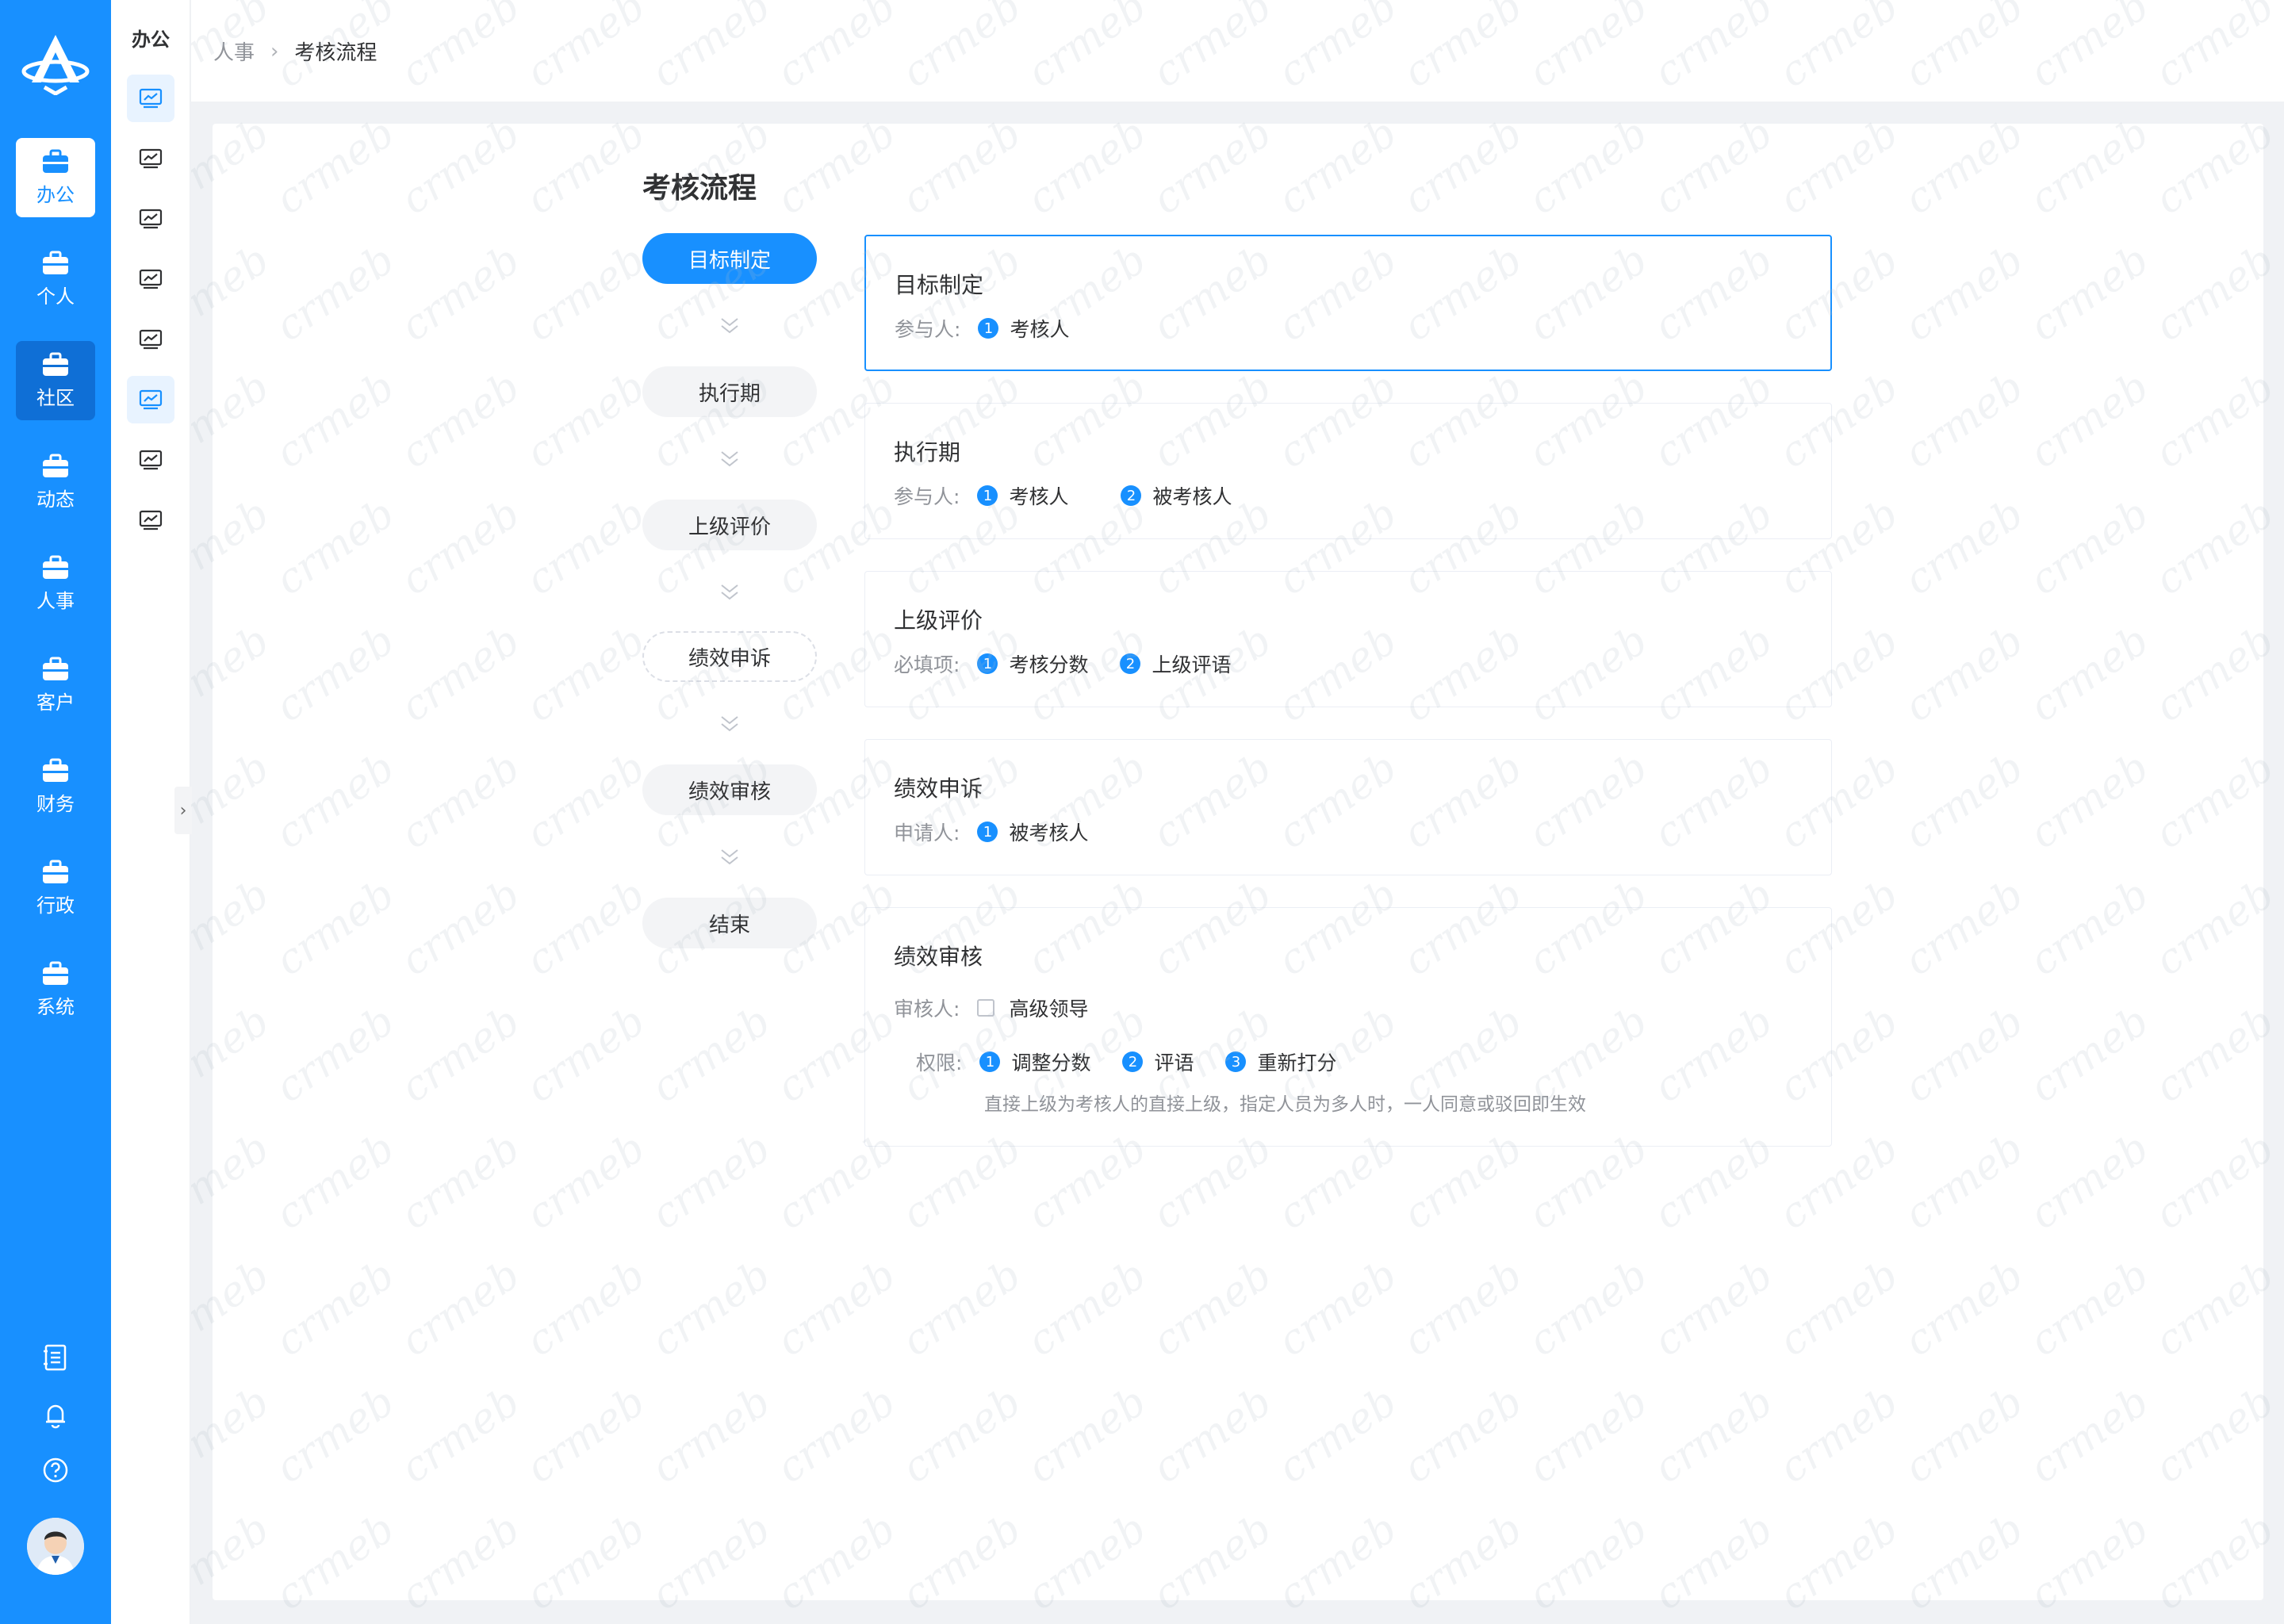 The width and height of the screenshot is (2284, 1624). I want to click on step-audit: 绩效审核, so click(729, 789).